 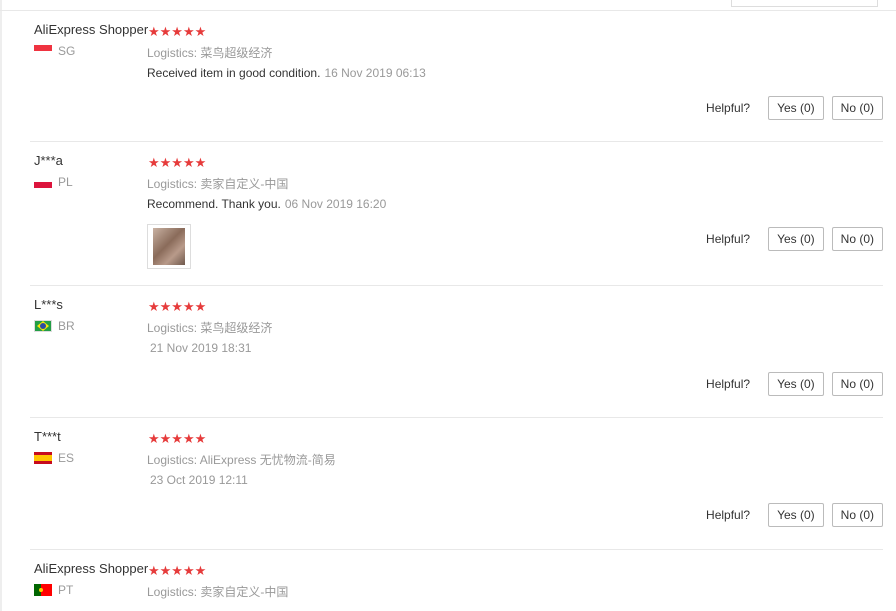 What do you see at coordinates (43, 458) in the screenshot?
I see `flag-es-icon` at bounding box center [43, 458].